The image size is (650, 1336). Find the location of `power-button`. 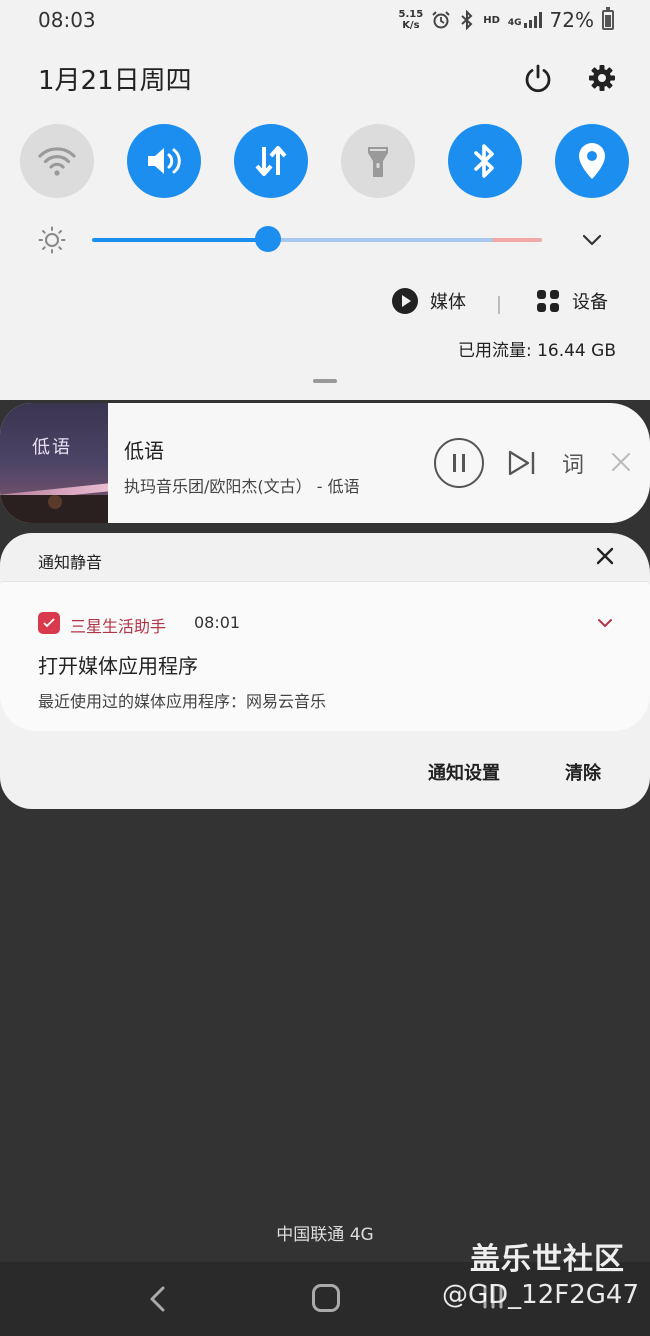

power-button is located at coordinates (538, 78).